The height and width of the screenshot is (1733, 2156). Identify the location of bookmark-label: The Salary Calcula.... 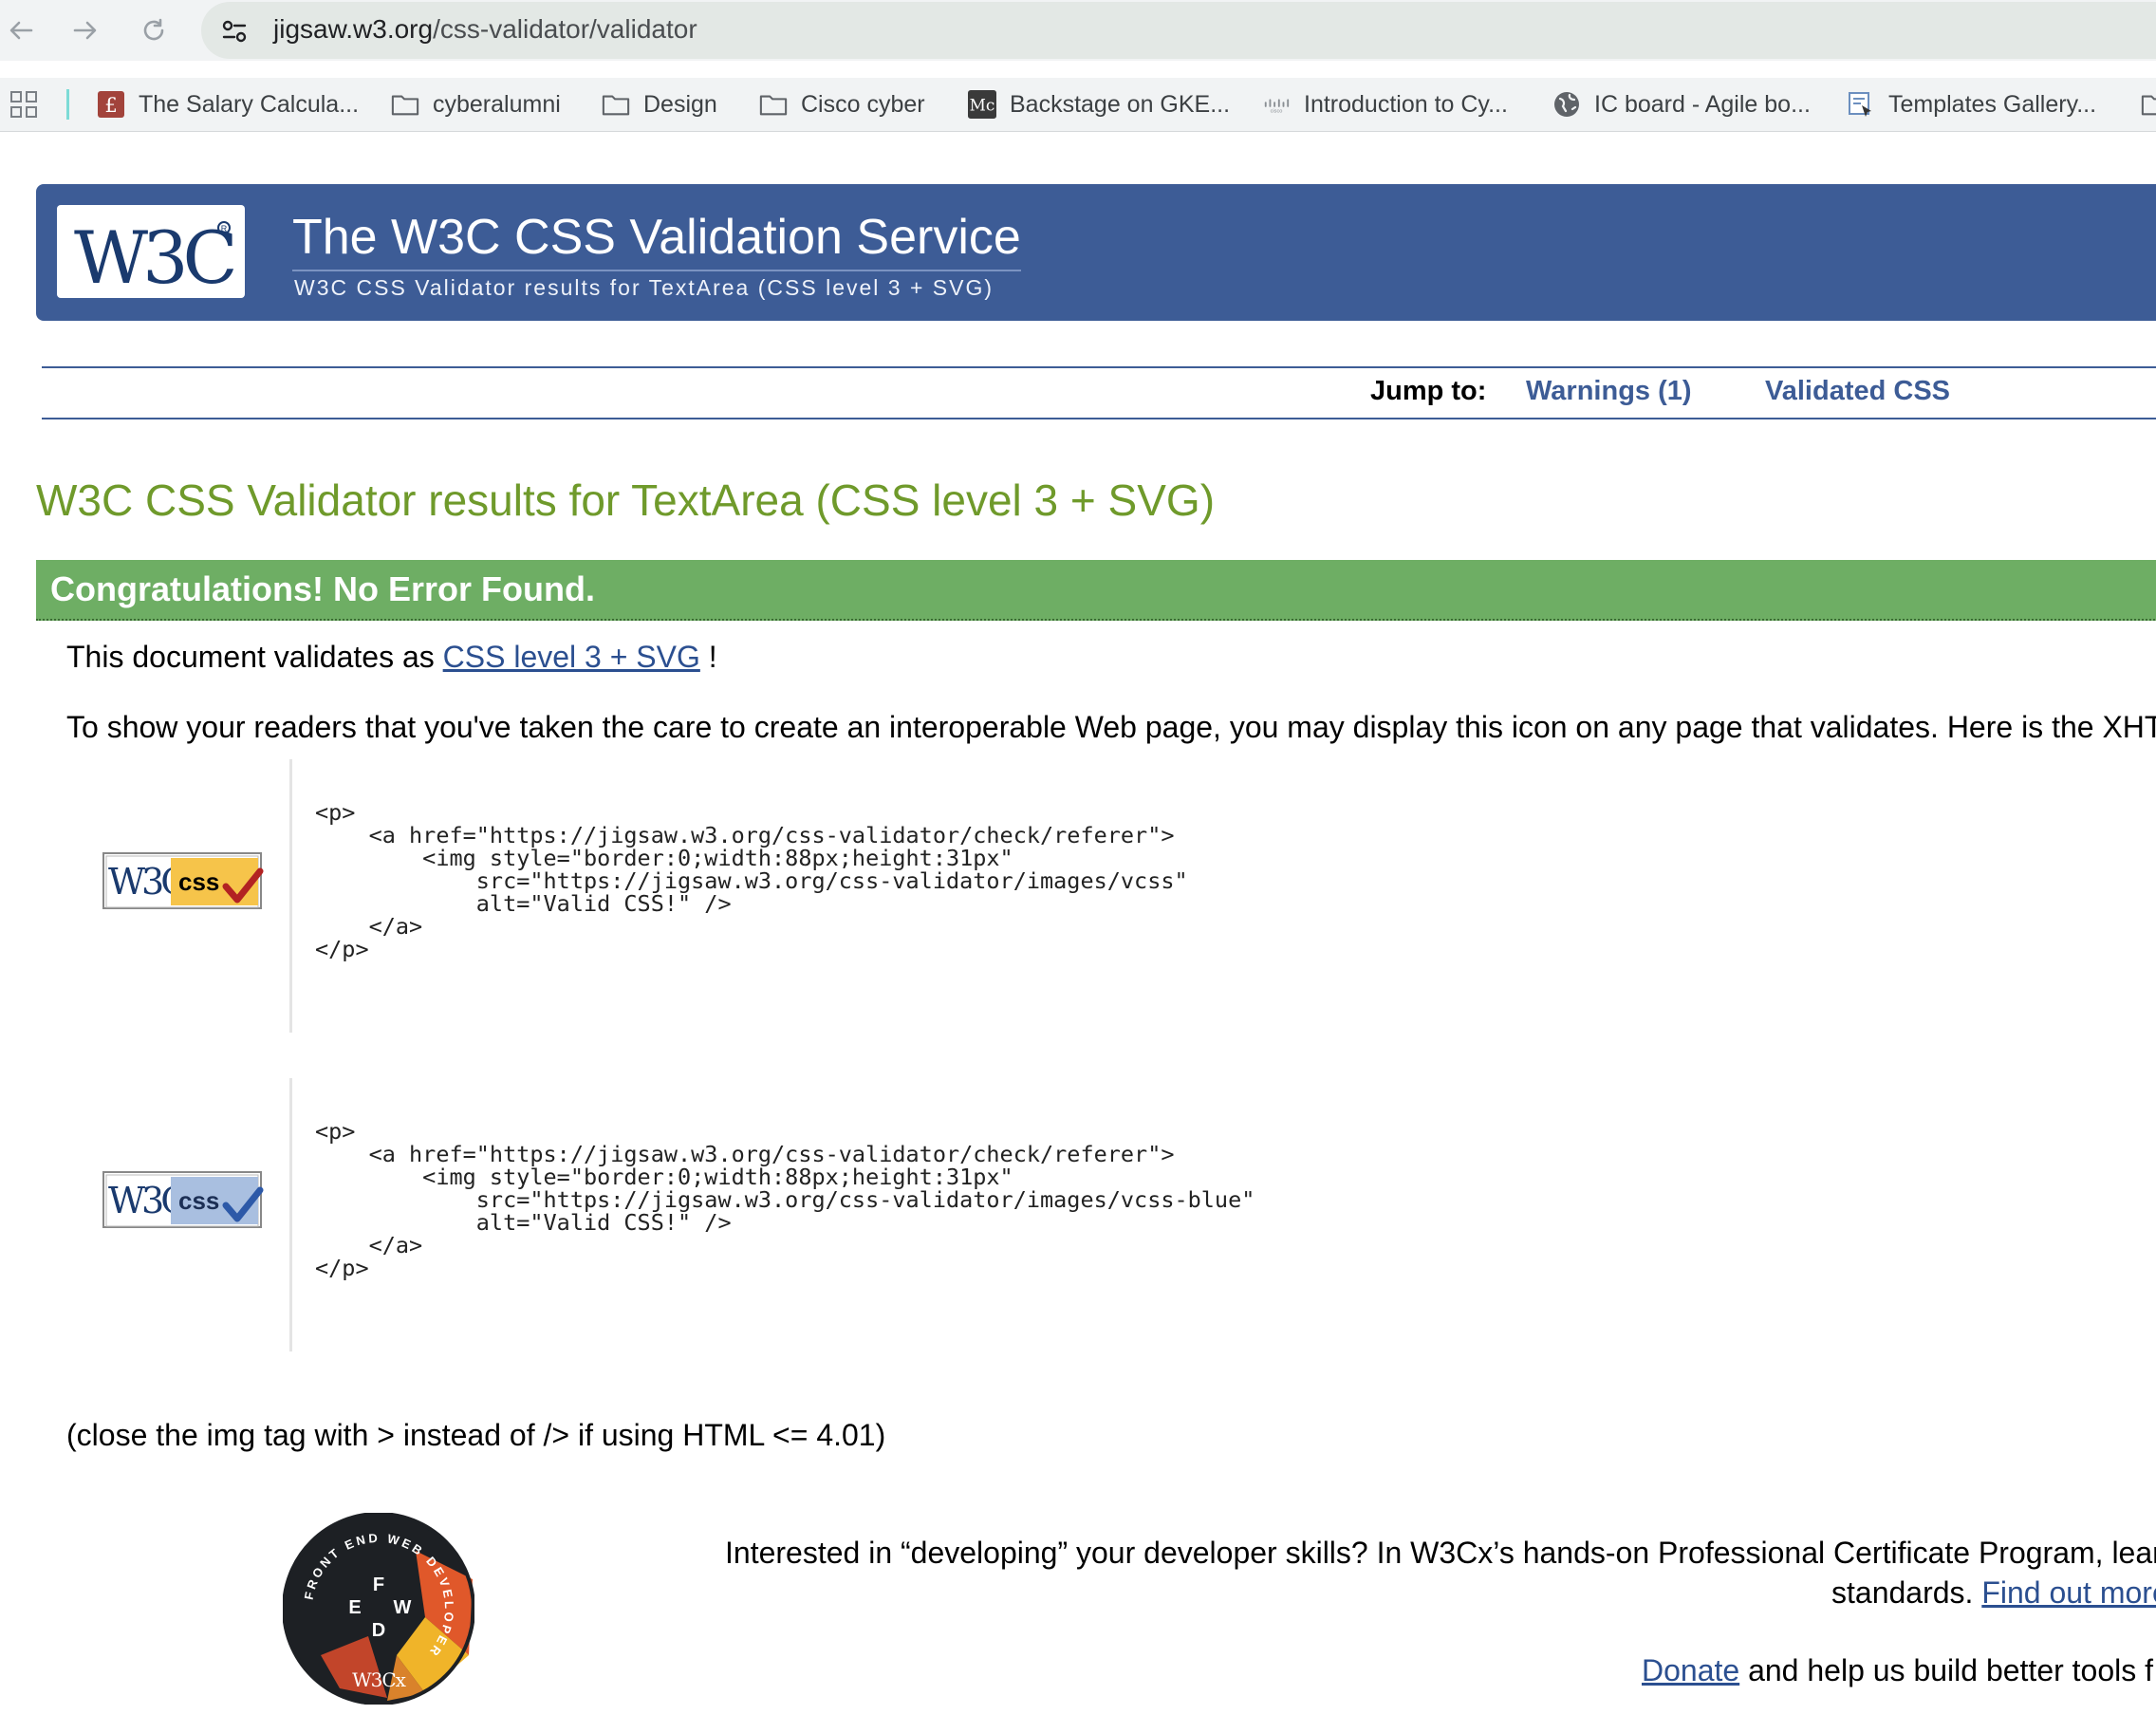
(249, 104).